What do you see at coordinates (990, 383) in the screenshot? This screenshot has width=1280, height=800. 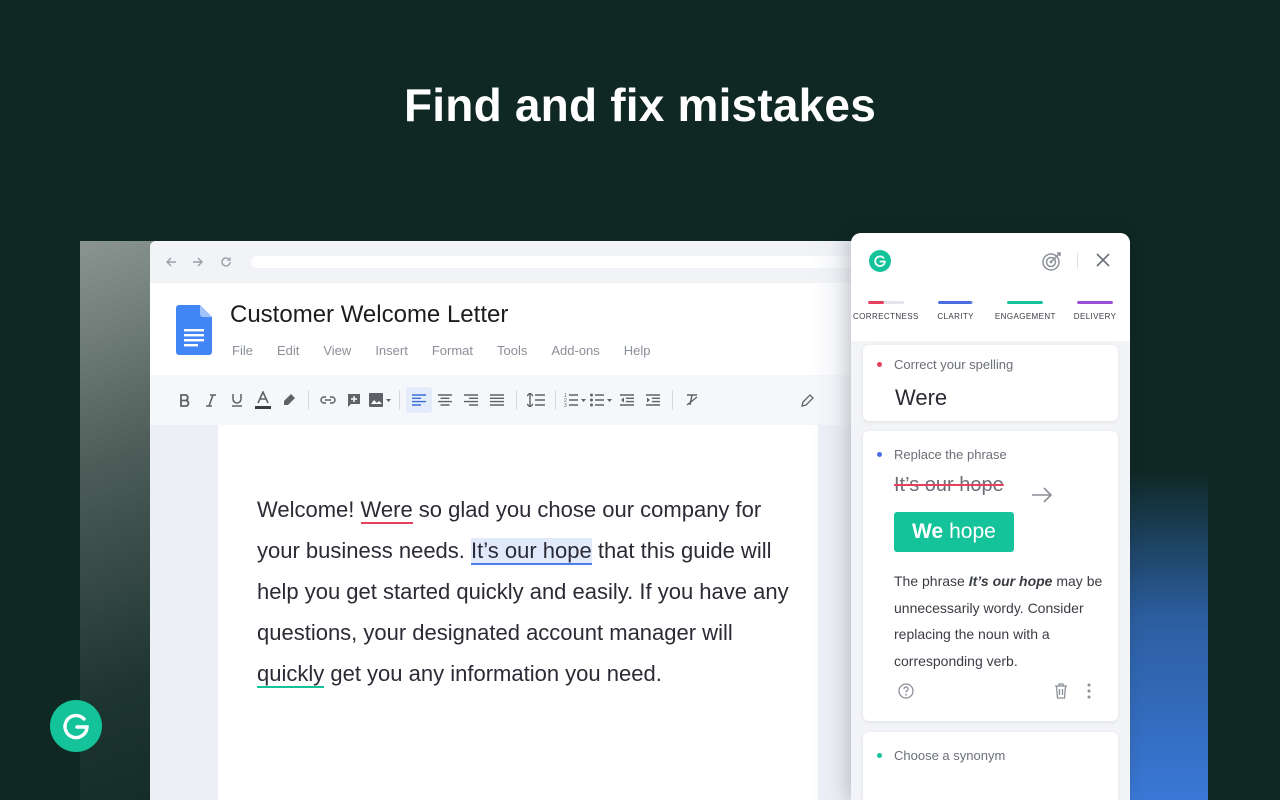 I see `suggestion-card-spelling: Correct your spelling Were` at bounding box center [990, 383].